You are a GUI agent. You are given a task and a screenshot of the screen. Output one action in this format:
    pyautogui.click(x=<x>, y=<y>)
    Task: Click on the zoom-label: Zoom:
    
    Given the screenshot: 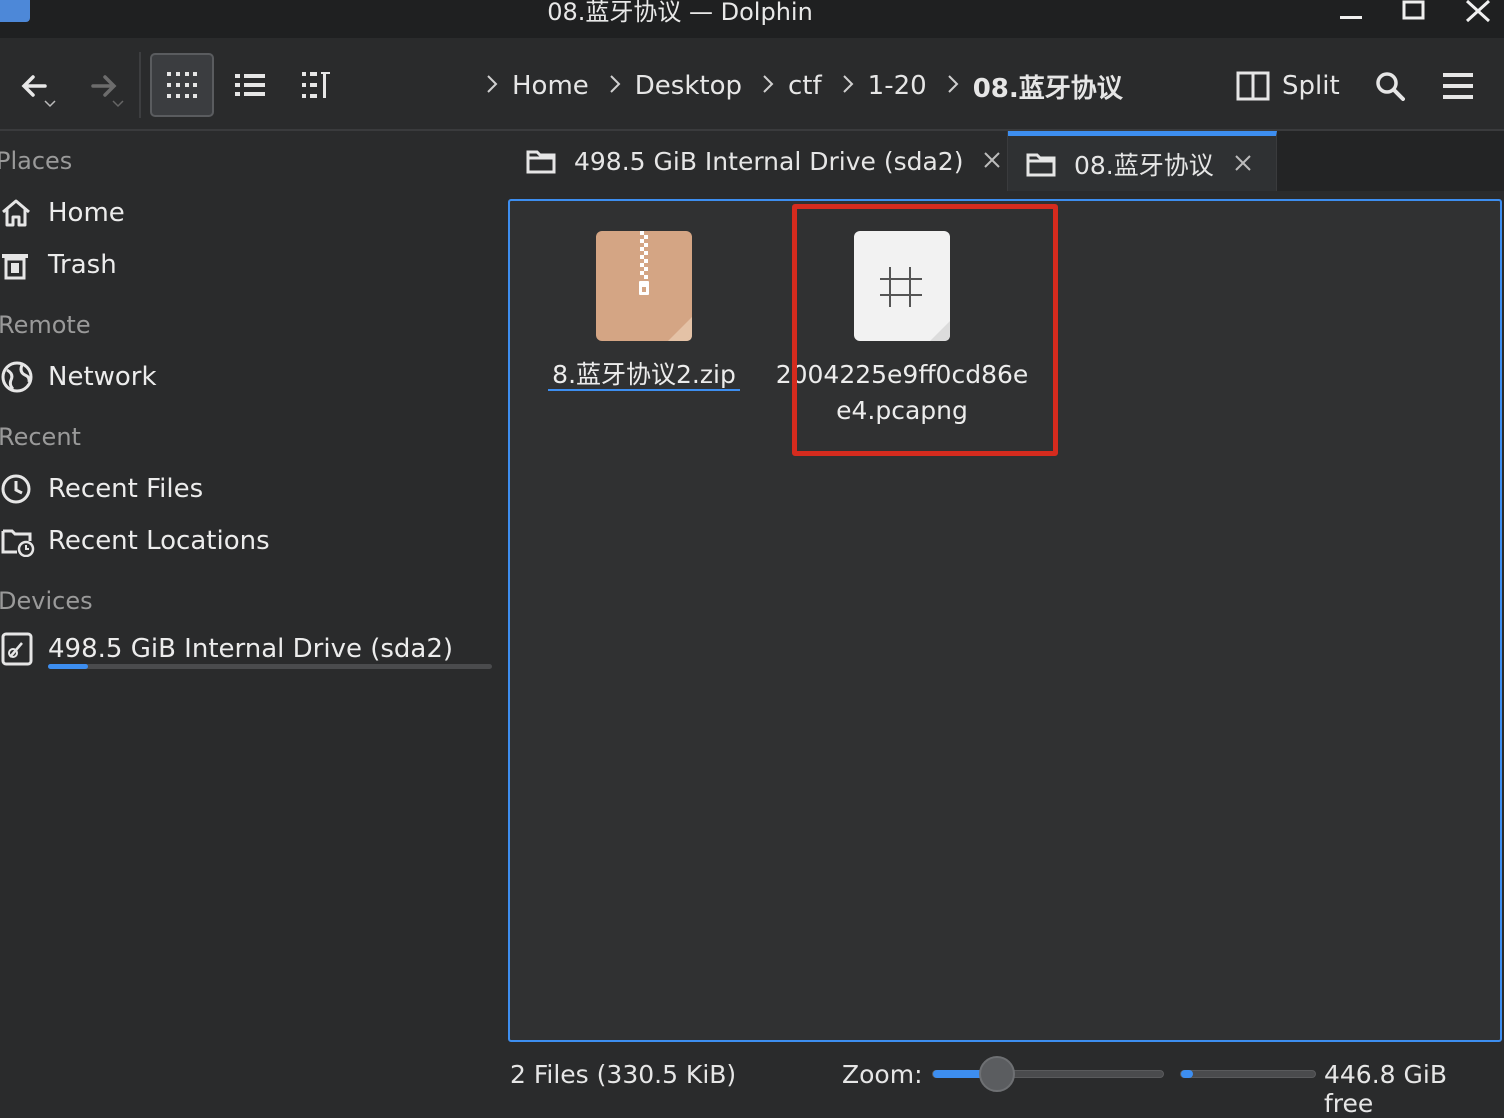 What is the action you would take?
    pyautogui.click(x=882, y=1074)
    